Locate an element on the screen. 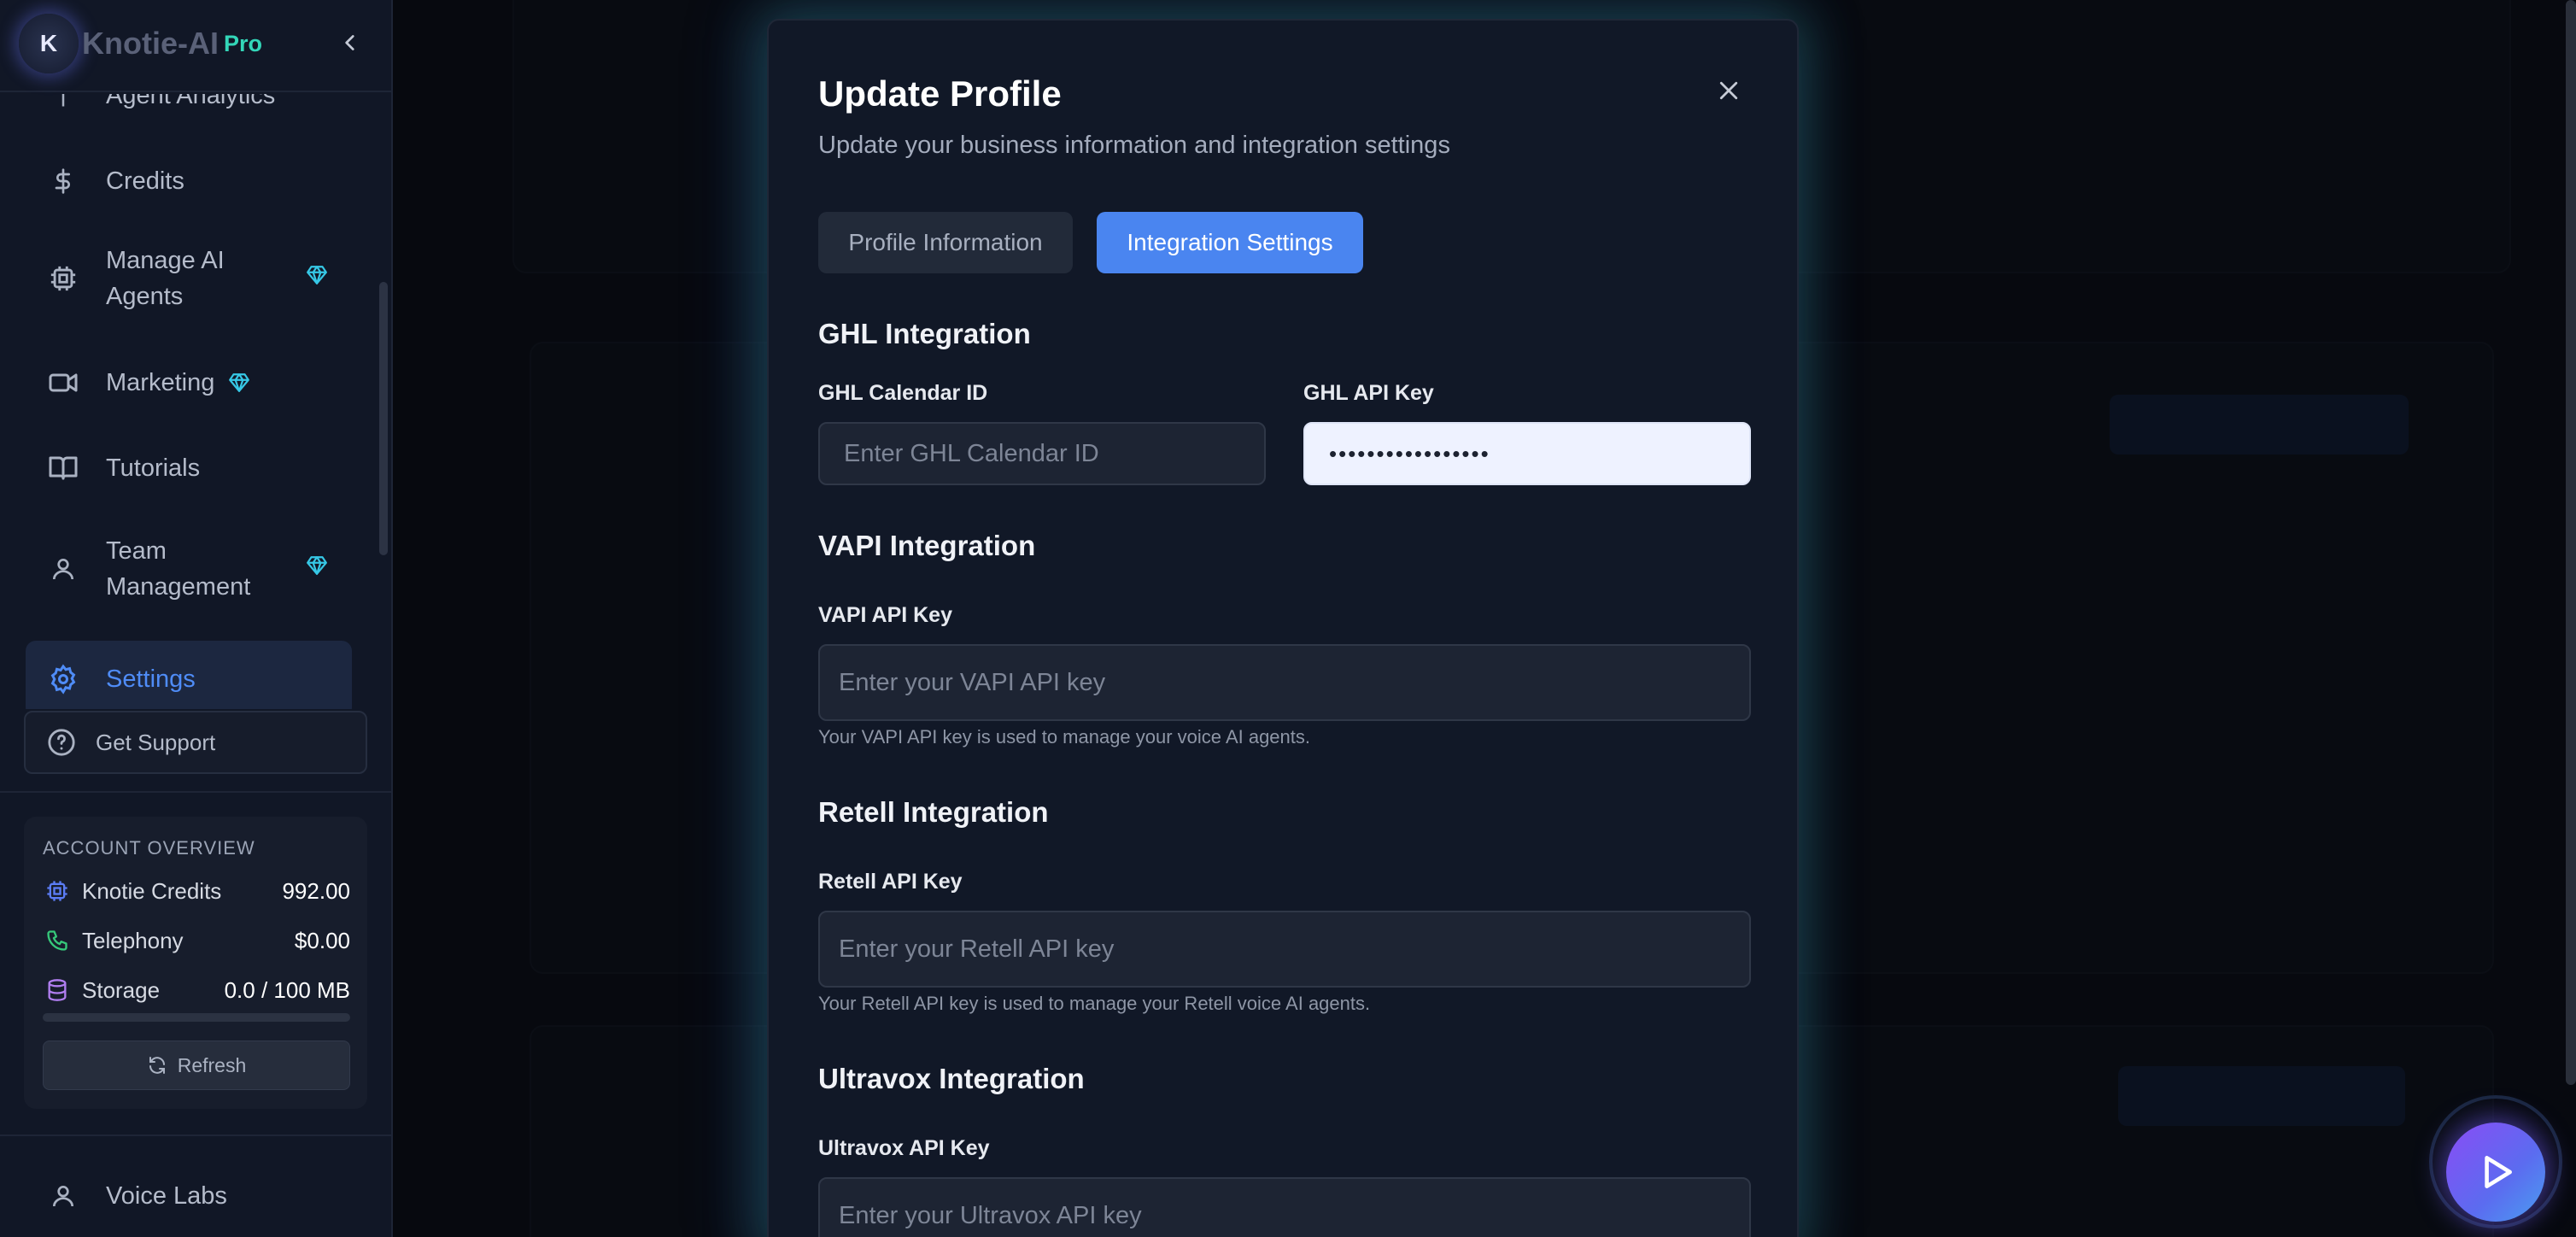  sidebar-item-marketing: Marketing is located at coordinates (189, 382).